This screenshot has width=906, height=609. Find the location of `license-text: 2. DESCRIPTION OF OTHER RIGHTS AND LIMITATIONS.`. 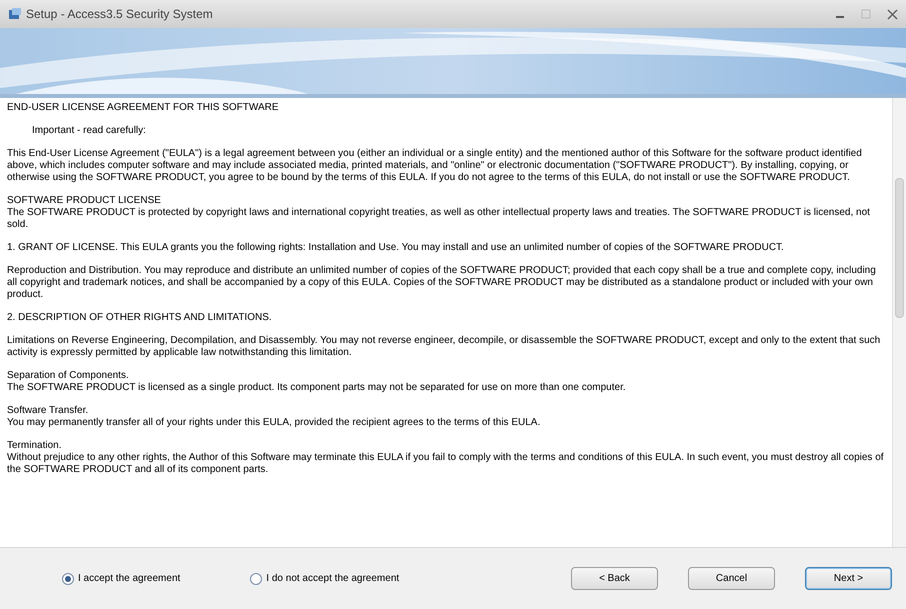

license-text: 2. DESCRIPTION OF OTHER RIGHTS AND LIMITATIONS. is located at coordinates (140, 318).